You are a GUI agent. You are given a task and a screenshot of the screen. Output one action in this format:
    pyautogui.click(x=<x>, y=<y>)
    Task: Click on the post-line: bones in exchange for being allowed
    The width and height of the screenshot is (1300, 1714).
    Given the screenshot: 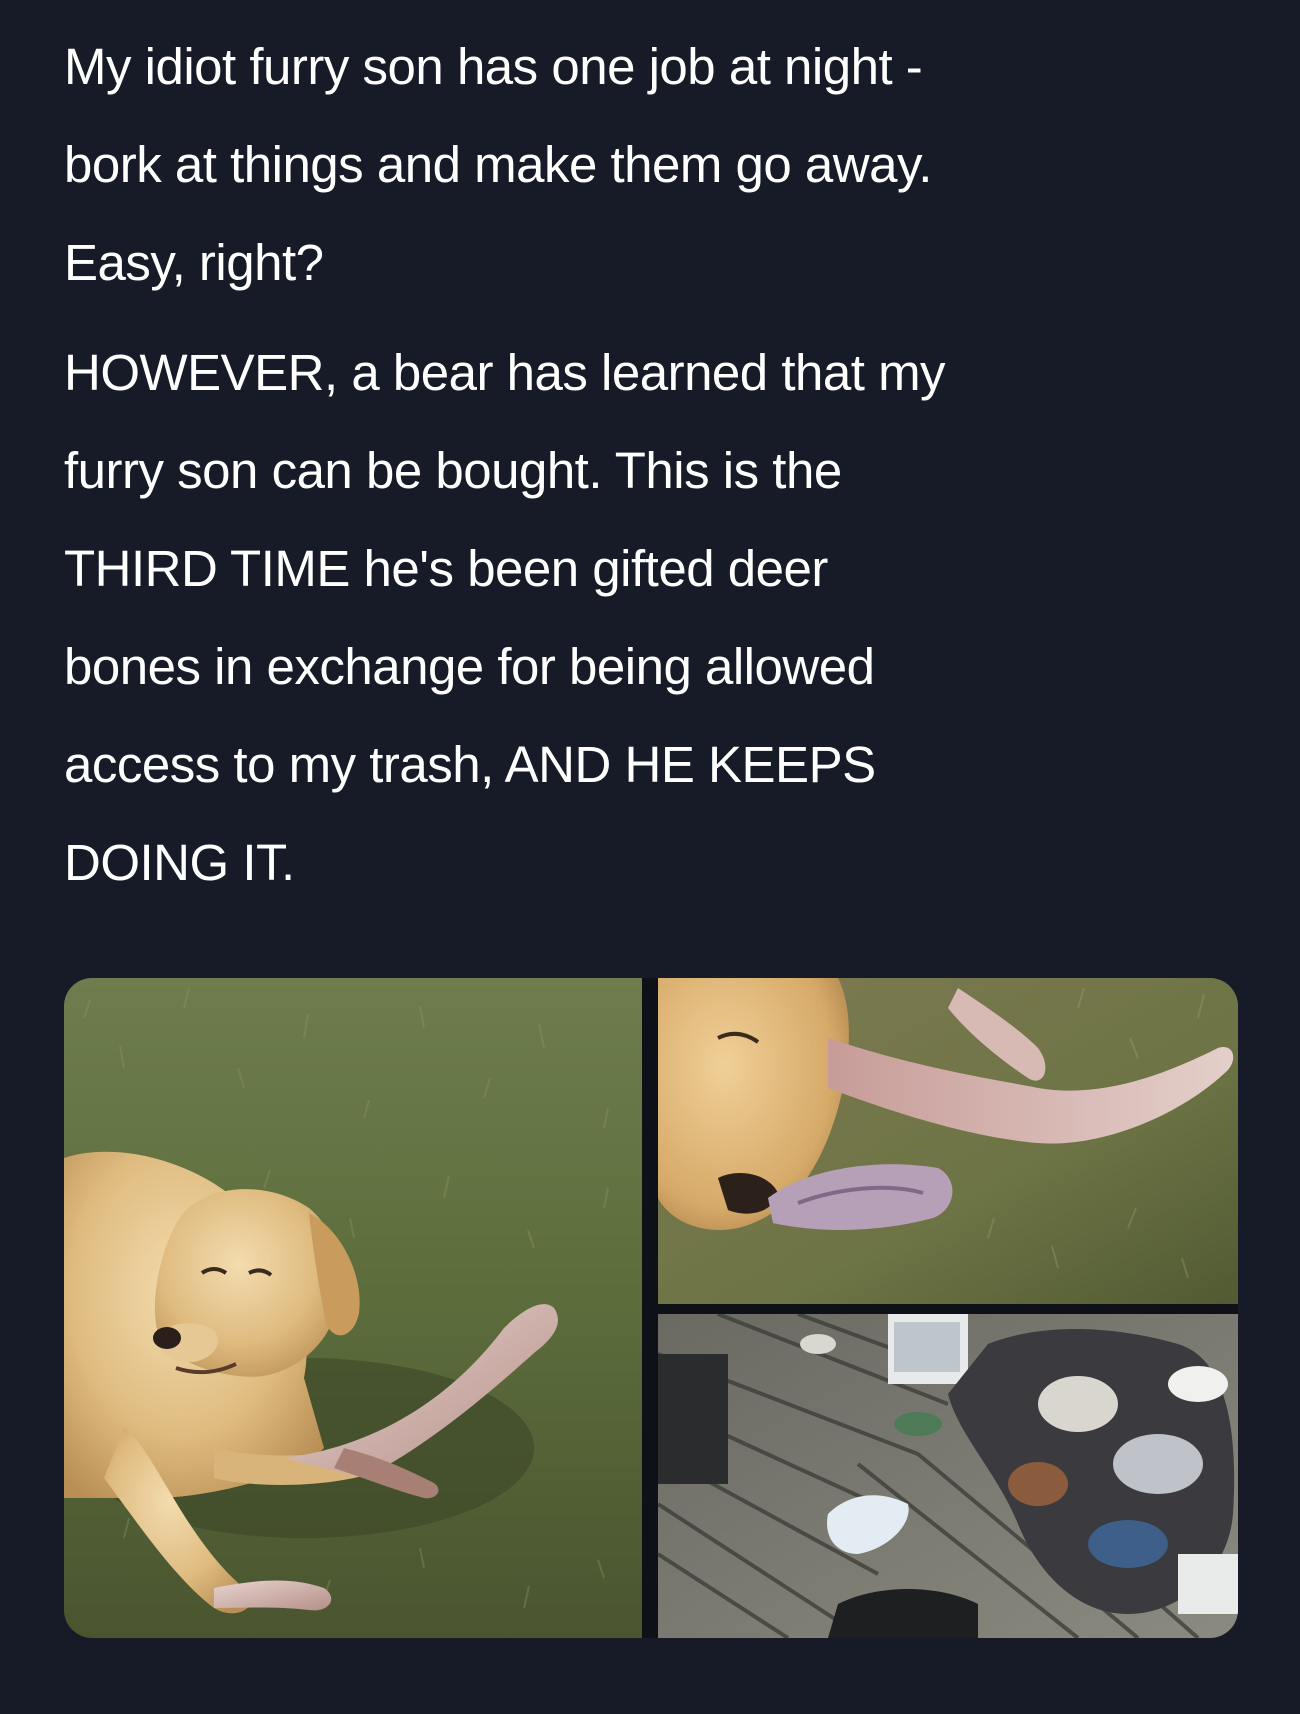 What is the action you would take?
    pyautogui.click(x=469, y=666)
    